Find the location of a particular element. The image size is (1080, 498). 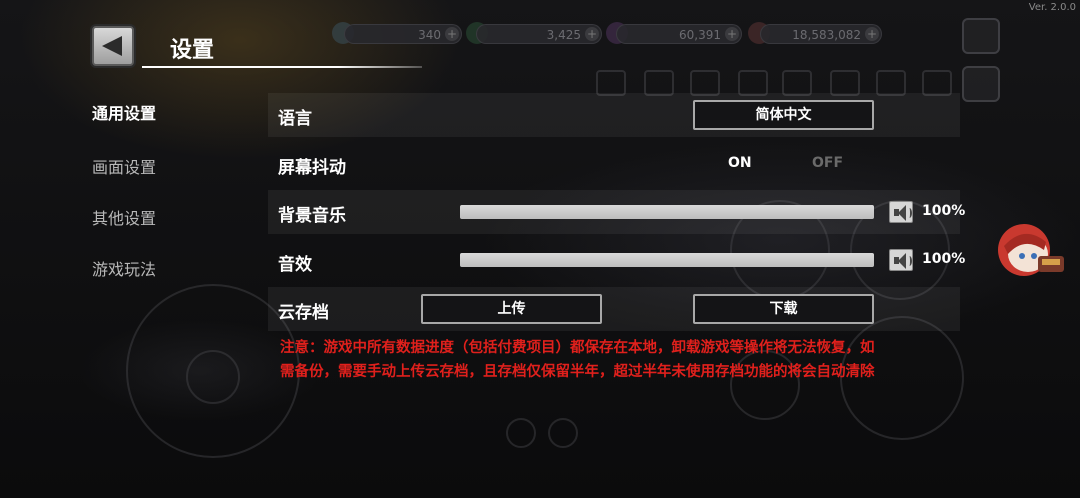

joystick-knob-ghost is located at coordinates (213, 377).